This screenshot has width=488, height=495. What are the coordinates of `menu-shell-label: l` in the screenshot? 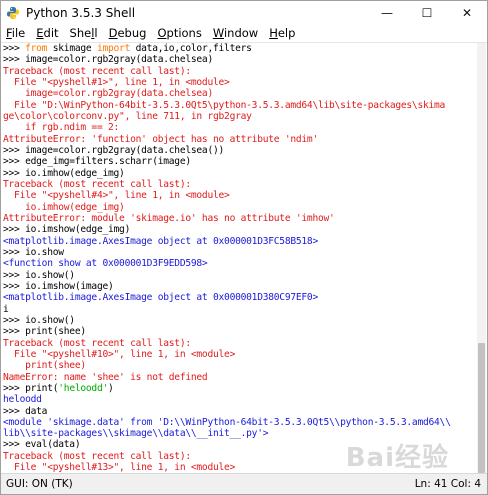 It's located at (96, 33).